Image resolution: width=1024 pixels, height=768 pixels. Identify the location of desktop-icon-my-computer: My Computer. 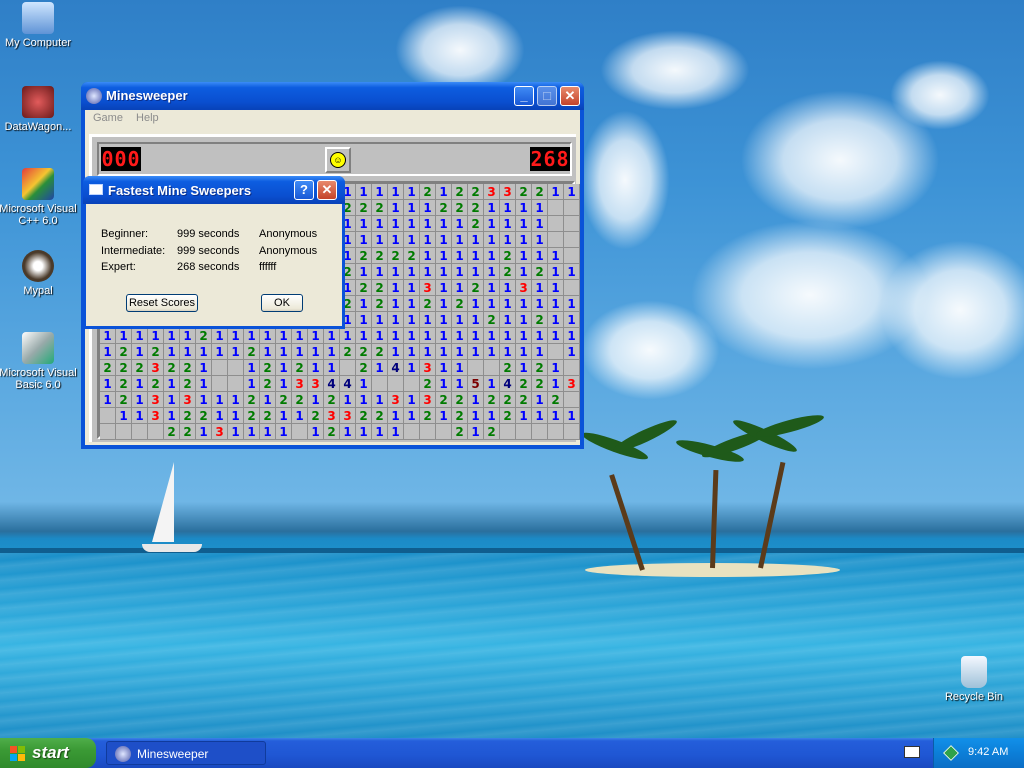
(39, 25).